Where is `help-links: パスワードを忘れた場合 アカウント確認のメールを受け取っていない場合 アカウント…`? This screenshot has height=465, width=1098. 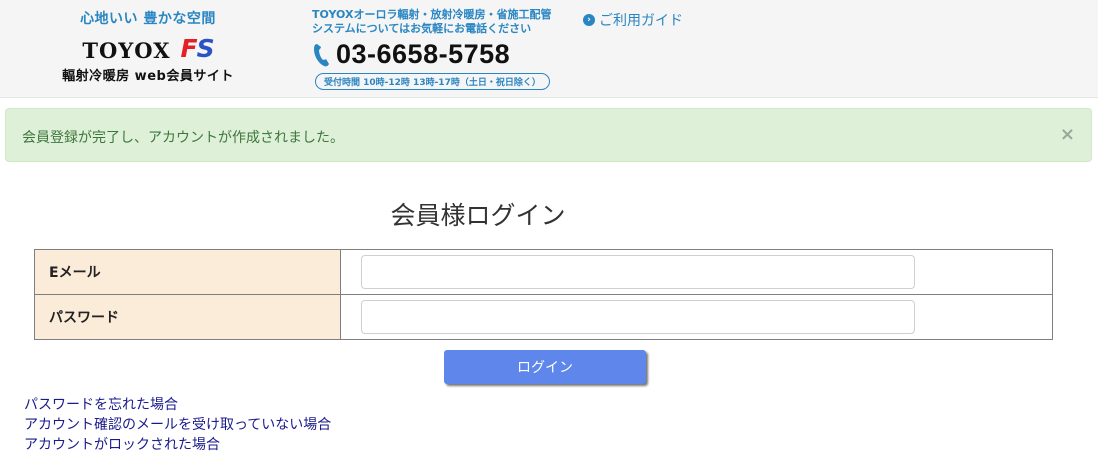
help-links: パスワードを忘れた場合 アカウント確認のメールを受け取っていない場合 アカウント… is located at coordinates (177, 425).